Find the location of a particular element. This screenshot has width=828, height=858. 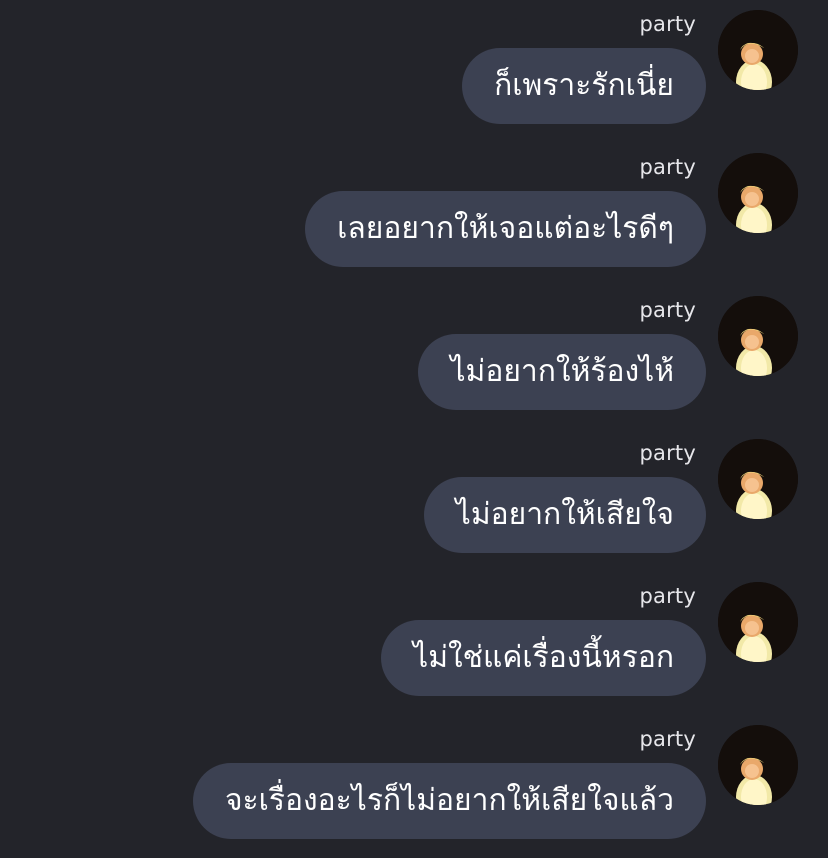

message-bubble: ไม่ใช่แค่เรื่องนี้หรอก is located at coordinates (543, 658).